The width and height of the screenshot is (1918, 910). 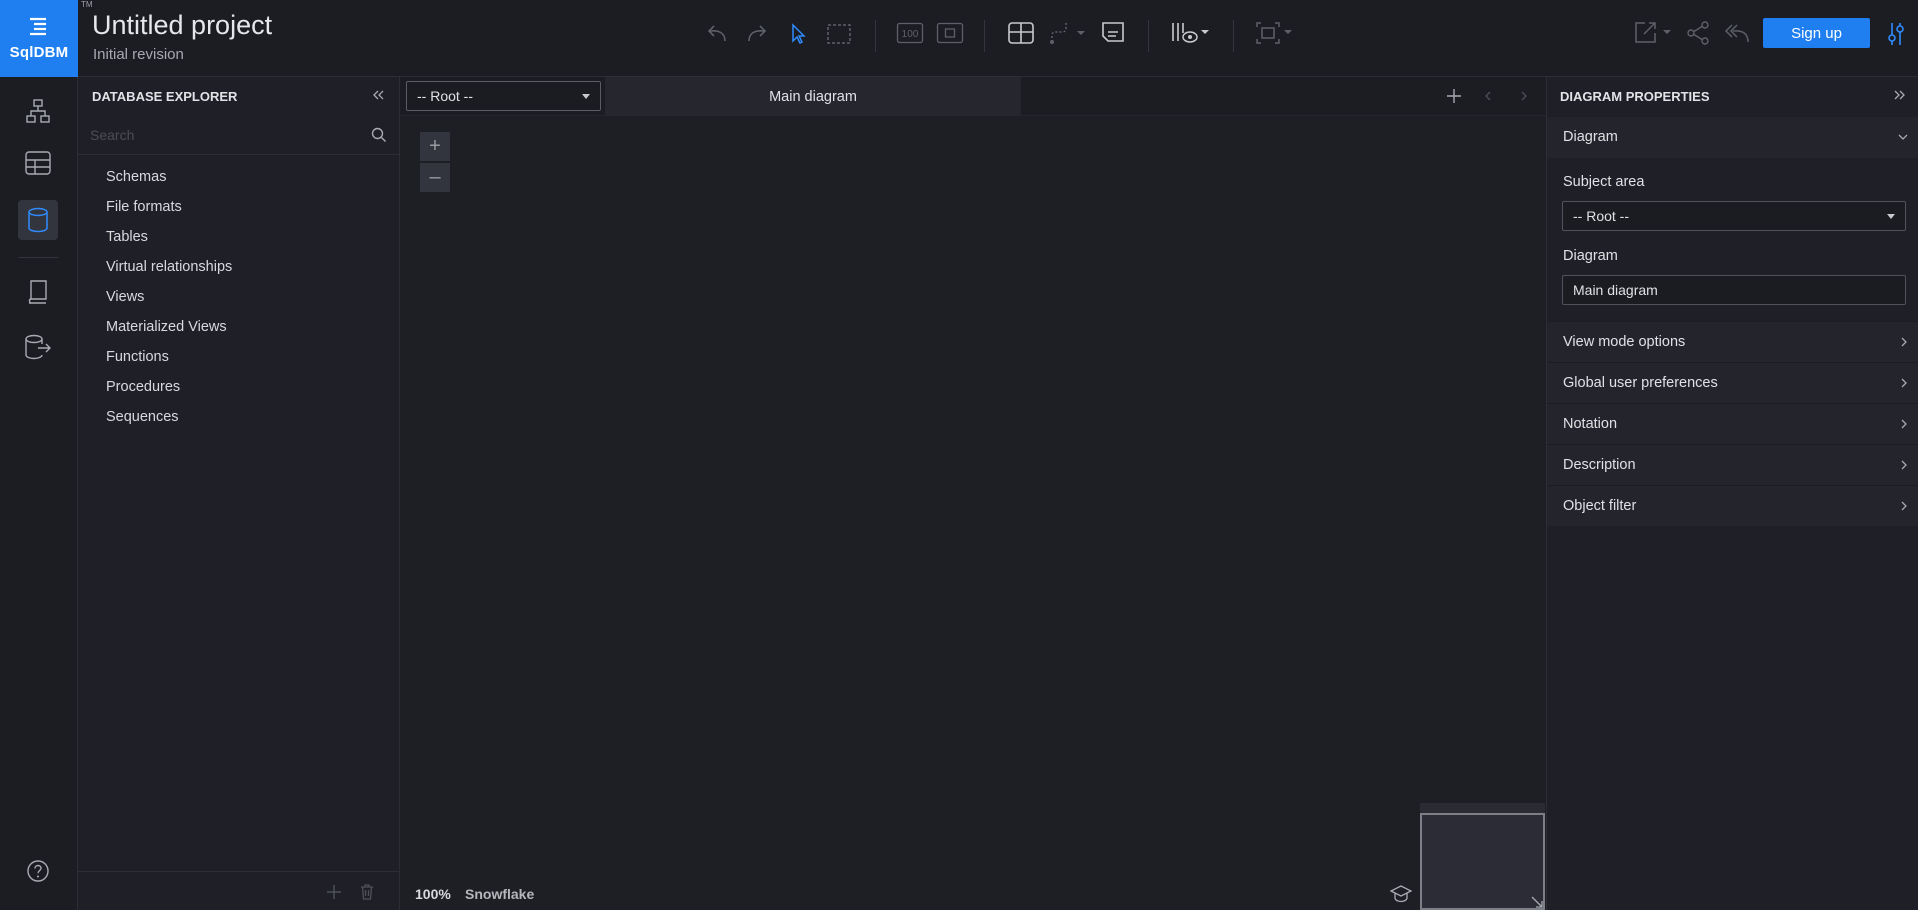 I want to click on zoom-in-button: +, so click(x=435, y=146).